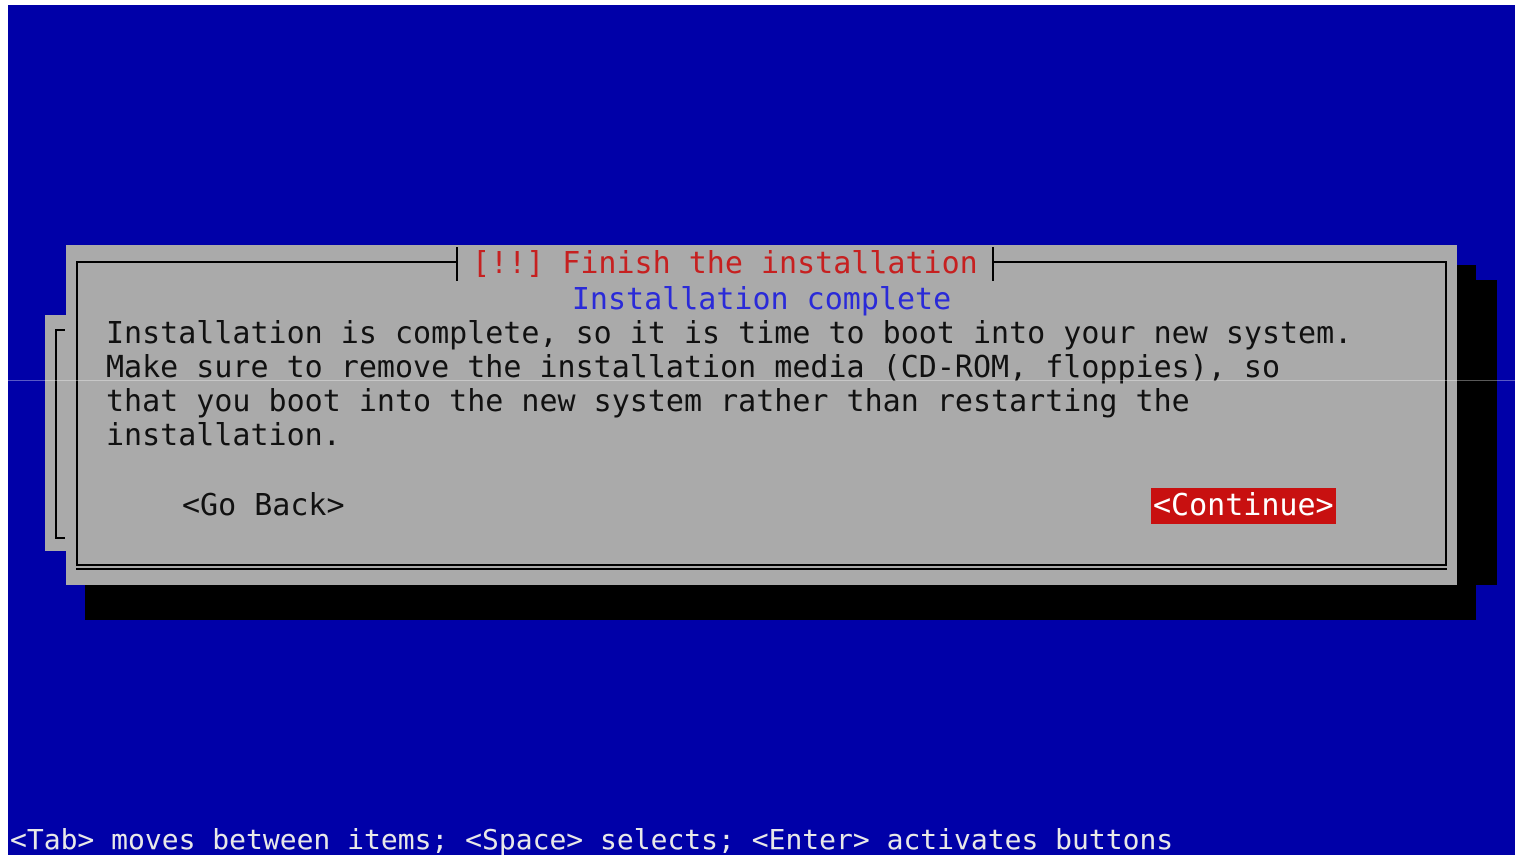 The width and height of the screenshot is (1515, 855). What do you see at coordinates (263, 506) in the screenshot?
I see `go-back-button: <Go Back>` at bounding box center [263, 506].